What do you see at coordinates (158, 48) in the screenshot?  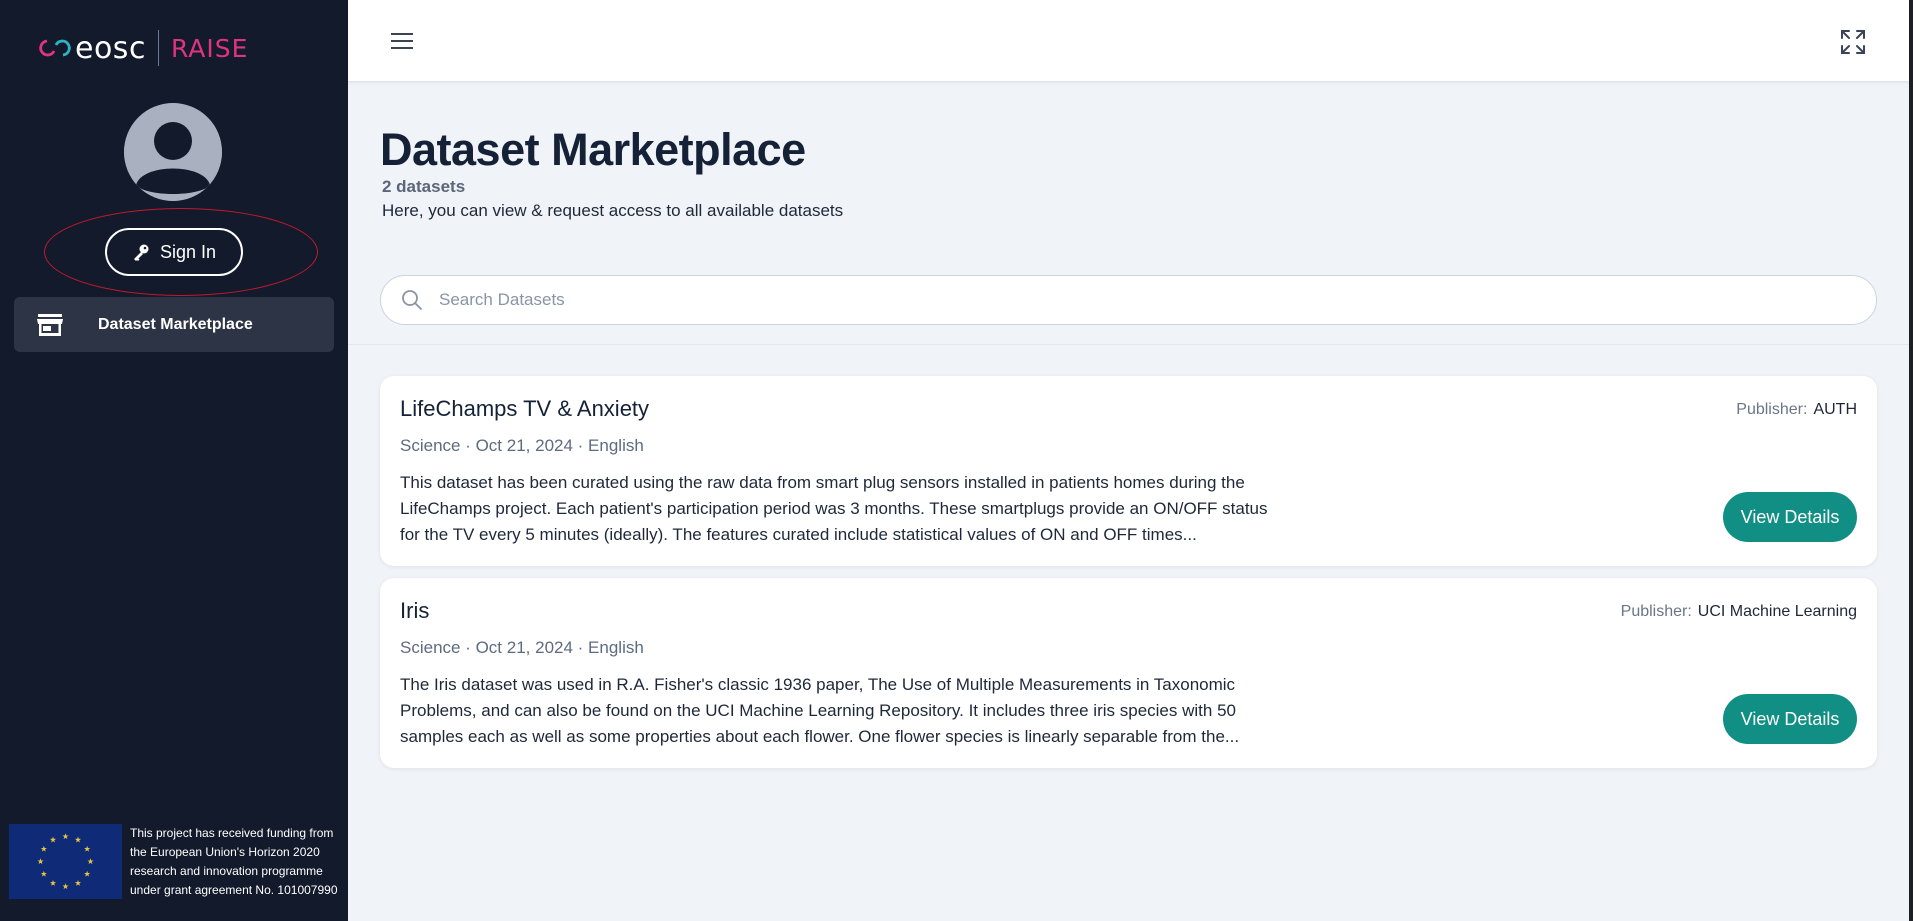 I see `logo-divider` at bounding box center [158, 48].